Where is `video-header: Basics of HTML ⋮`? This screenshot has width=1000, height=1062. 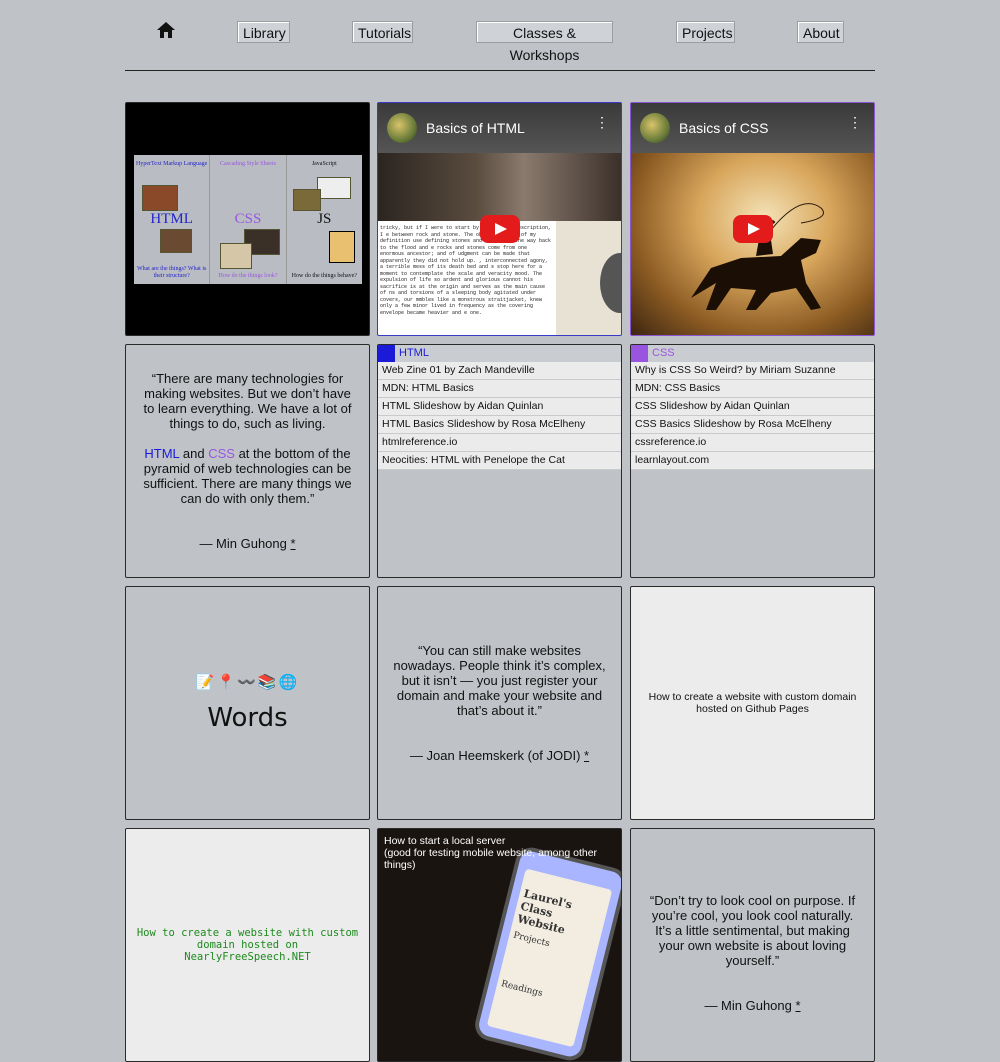
video-header: Basics of HTML ⋮ is located at coordinates (499, 128).